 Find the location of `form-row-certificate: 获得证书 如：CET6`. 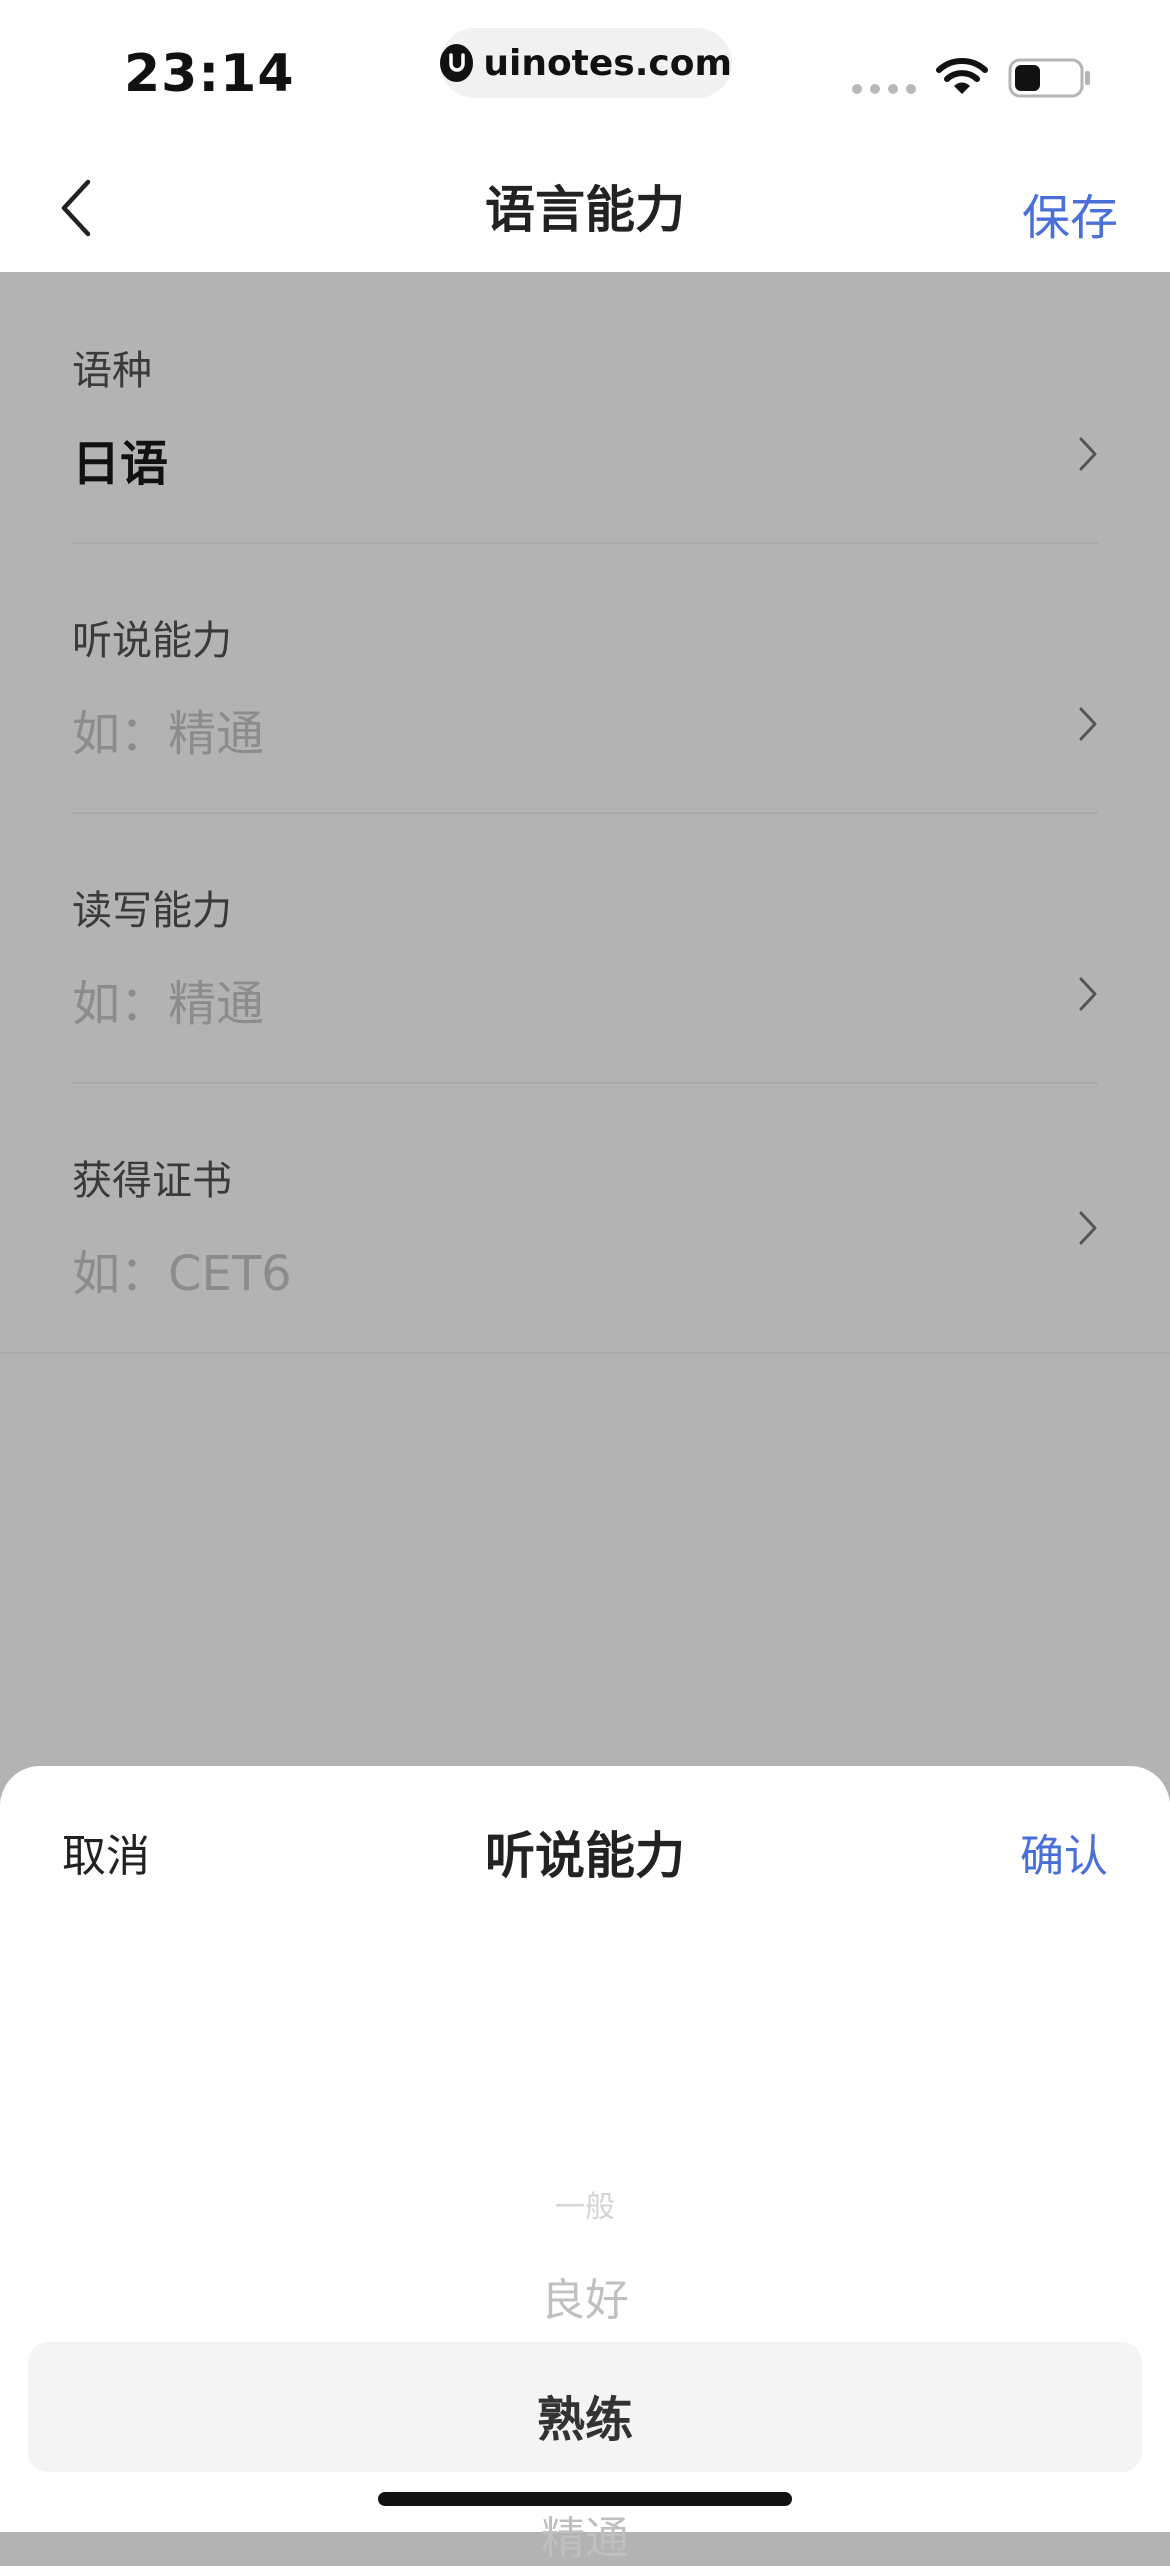

form-row-certificate: 获得证书 如：CET6 is located at coordinates (585, 1217).